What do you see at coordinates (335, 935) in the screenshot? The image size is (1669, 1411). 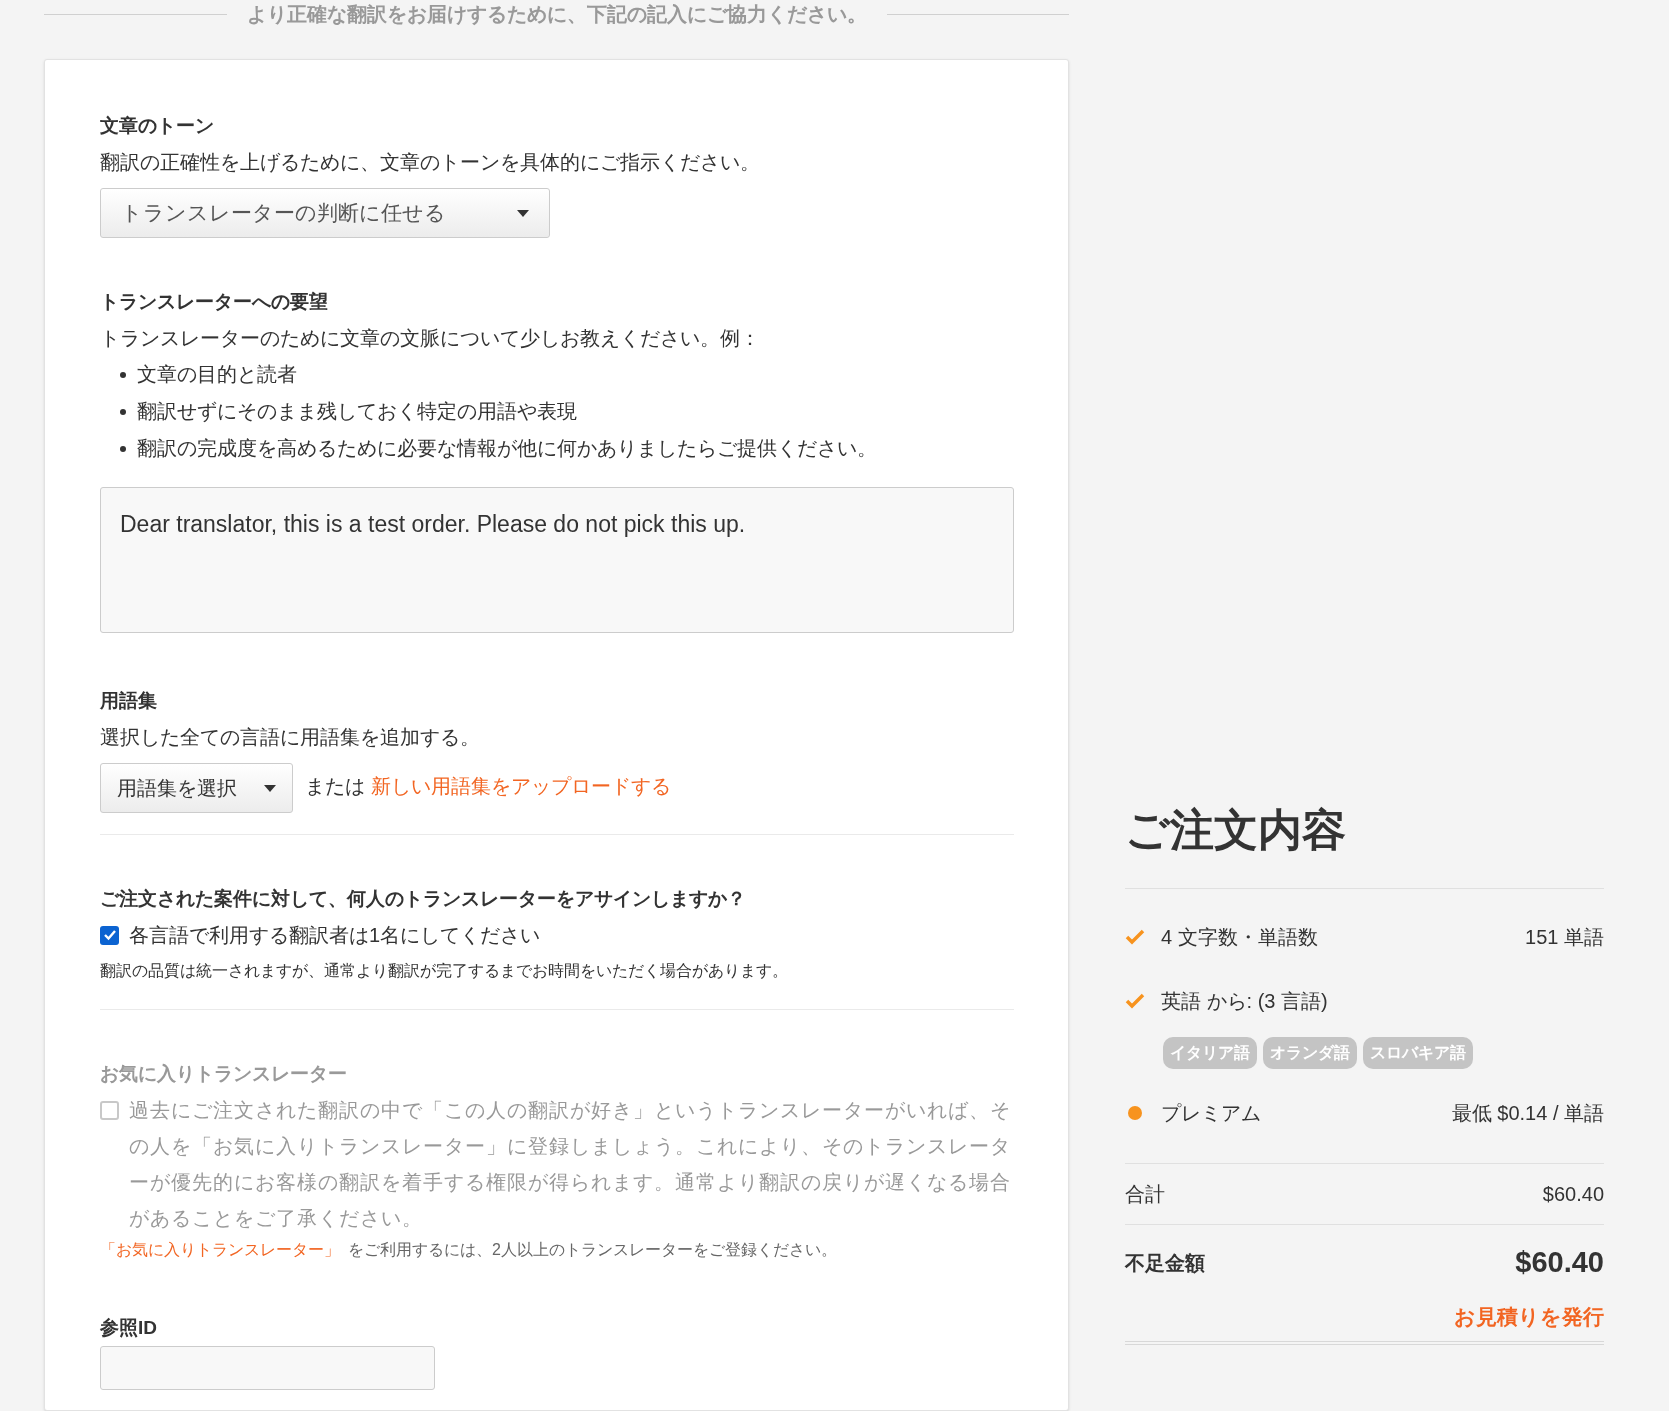 I see `checkbox-label: 各言語で利用する翻訳者は1名にしてください` at bounding box center [335, 935].